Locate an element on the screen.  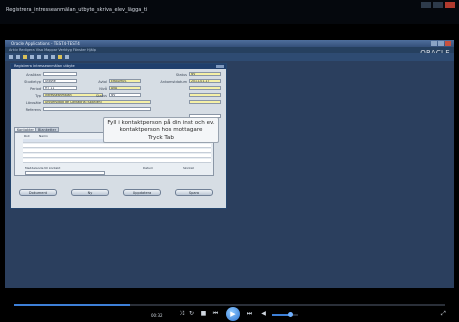
field-label: Period is located at coordinates (35, 89).